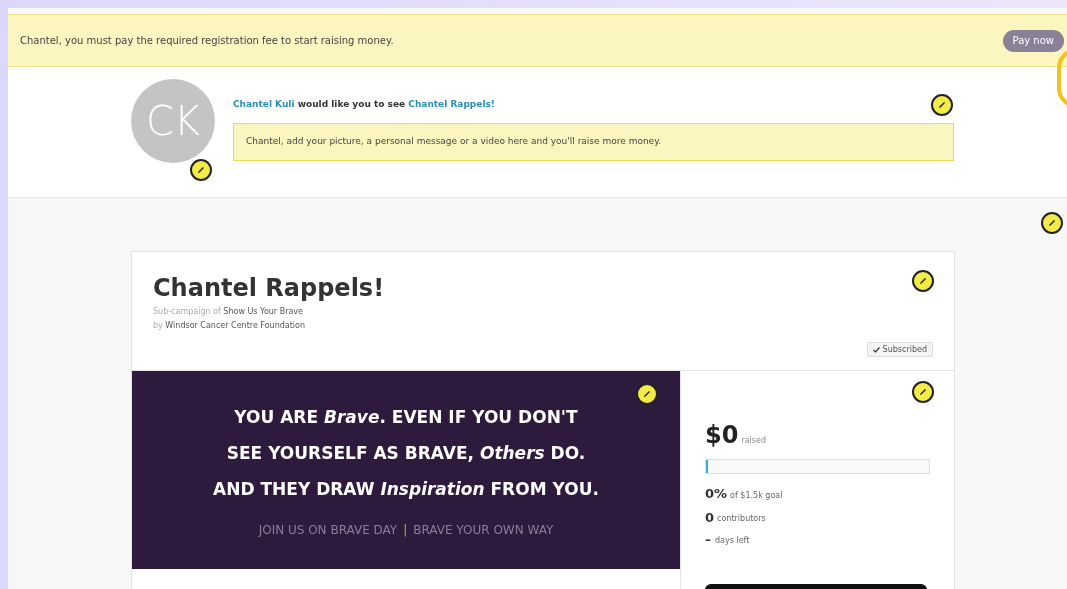 Image resolution: width=1067 pixels, height=589 pixels. Describe the element at coordinates (899, 349) in the screenshot. I see `subscribed-button: Subscribed` at that location.